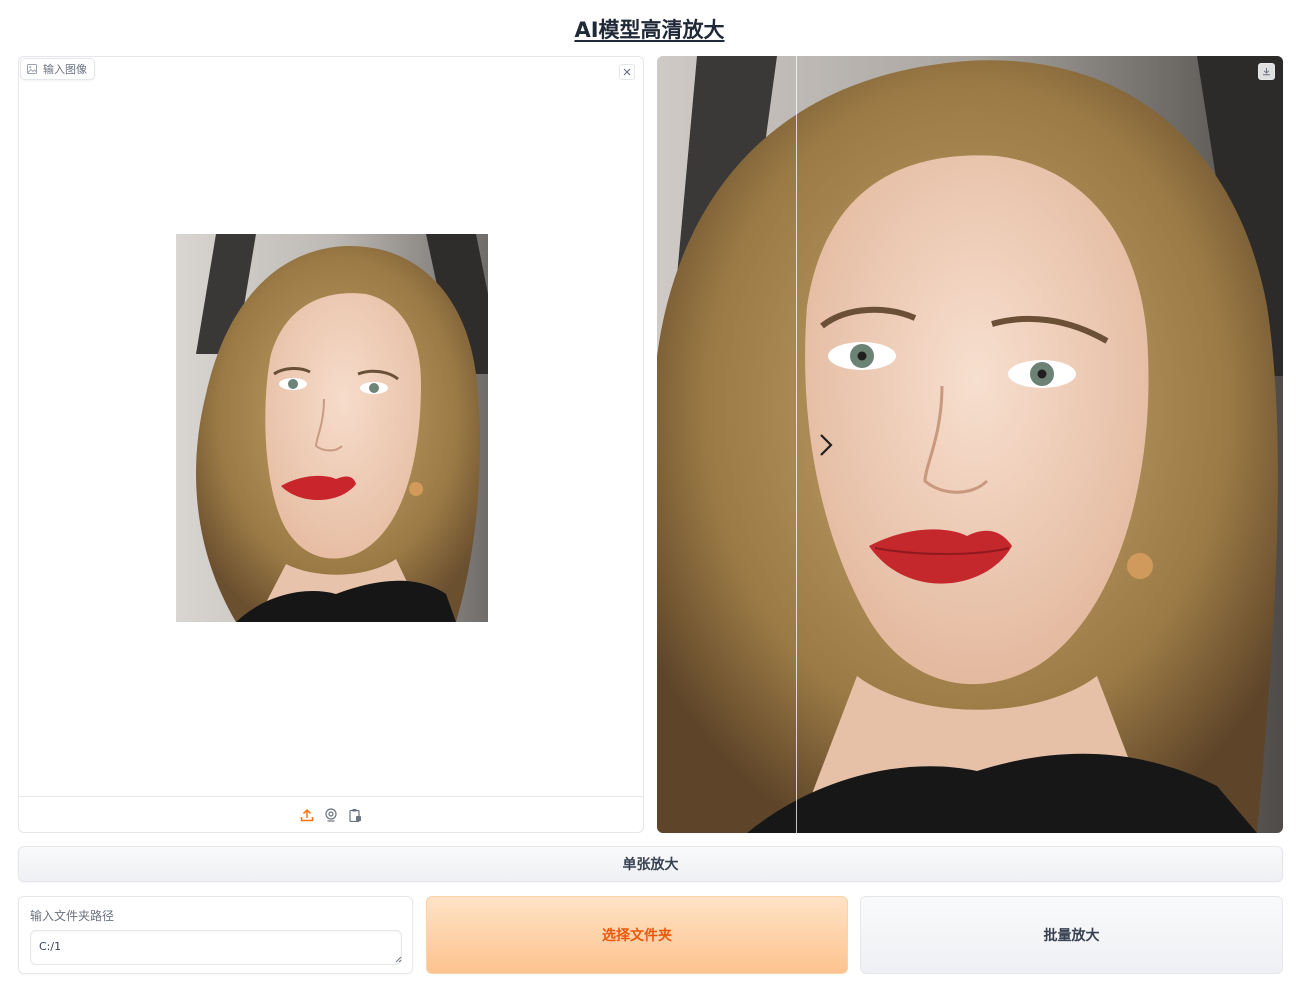 The height and width of the screenshot is (1000, 1299). I want to click on upload-icon, so click(307, 814).